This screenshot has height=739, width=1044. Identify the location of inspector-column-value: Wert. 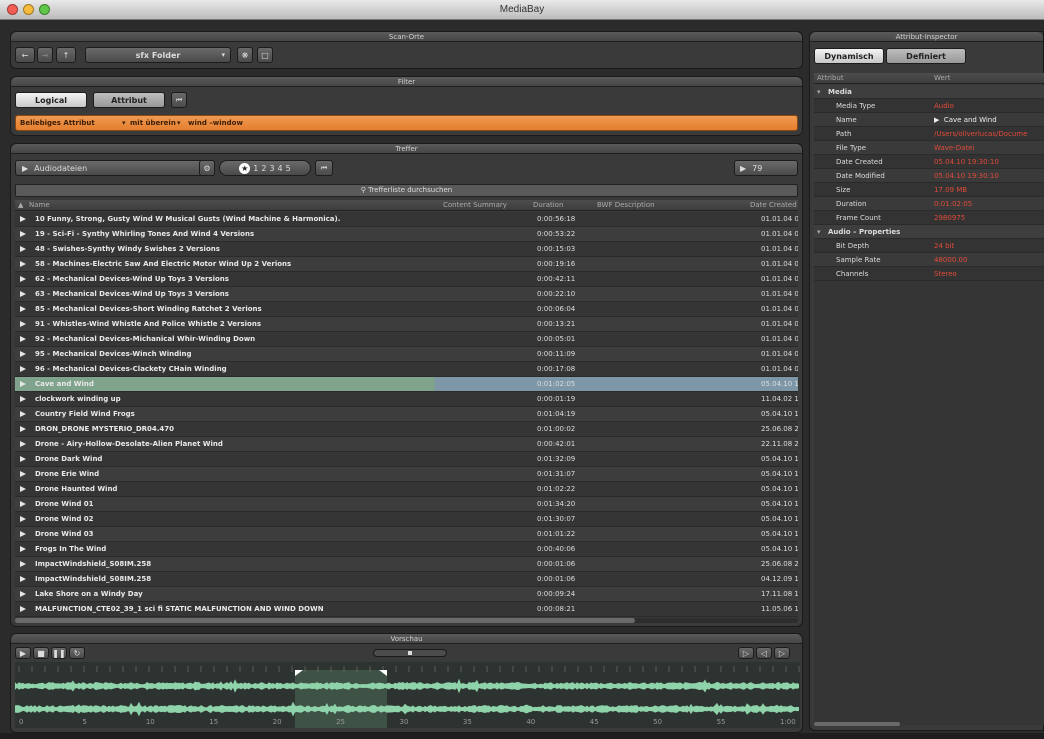
(942, 78).